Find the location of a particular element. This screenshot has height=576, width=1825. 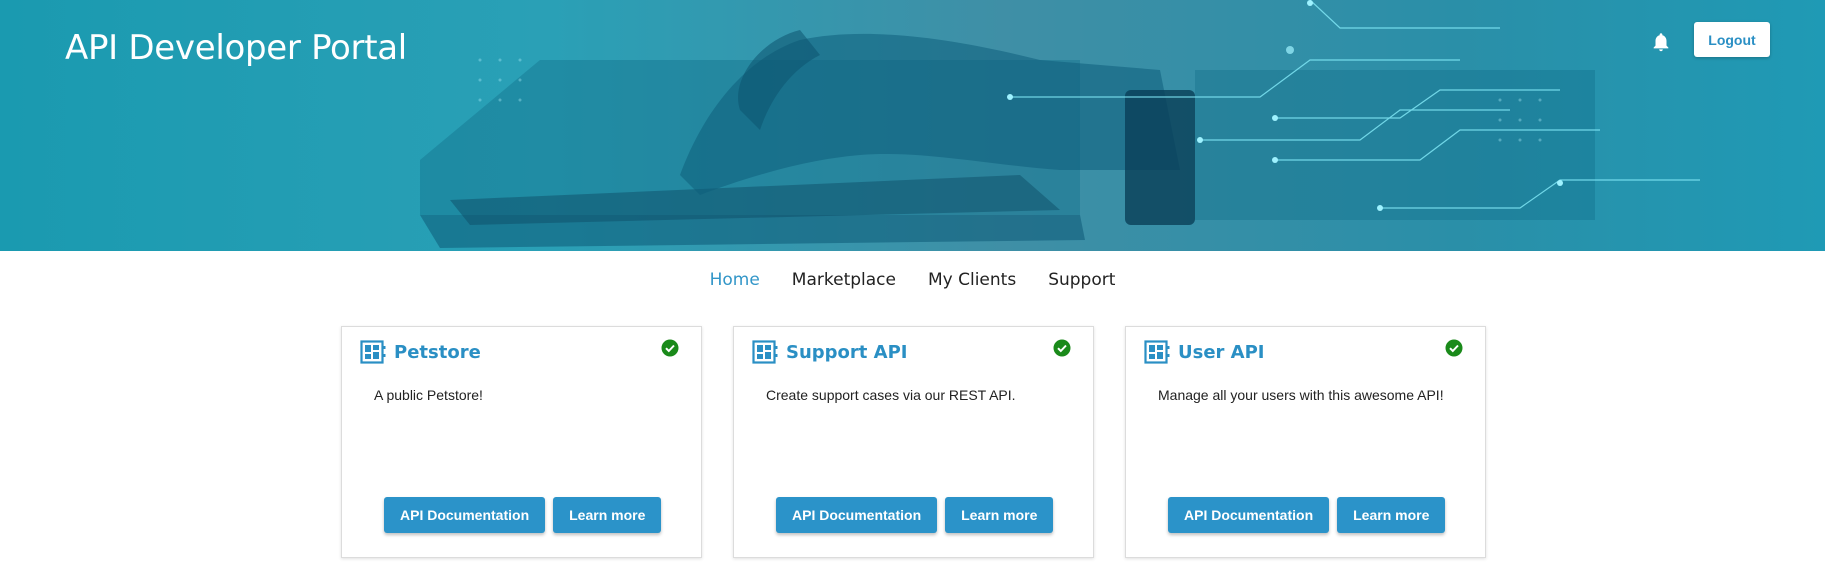

nav-item-home: Home is located at coordinates (735, 280).